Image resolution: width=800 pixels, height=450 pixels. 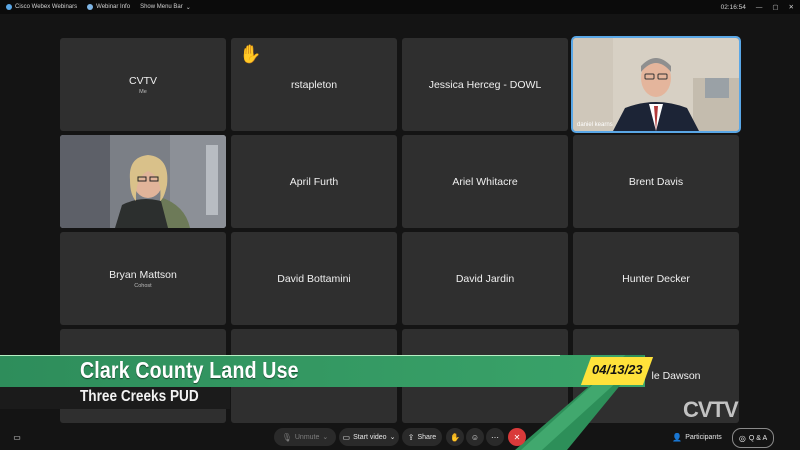 What do you see at coordinates (758, 438) in the screenshot?
I see `qa-label: Q & A` at bounding box center [758, 438].